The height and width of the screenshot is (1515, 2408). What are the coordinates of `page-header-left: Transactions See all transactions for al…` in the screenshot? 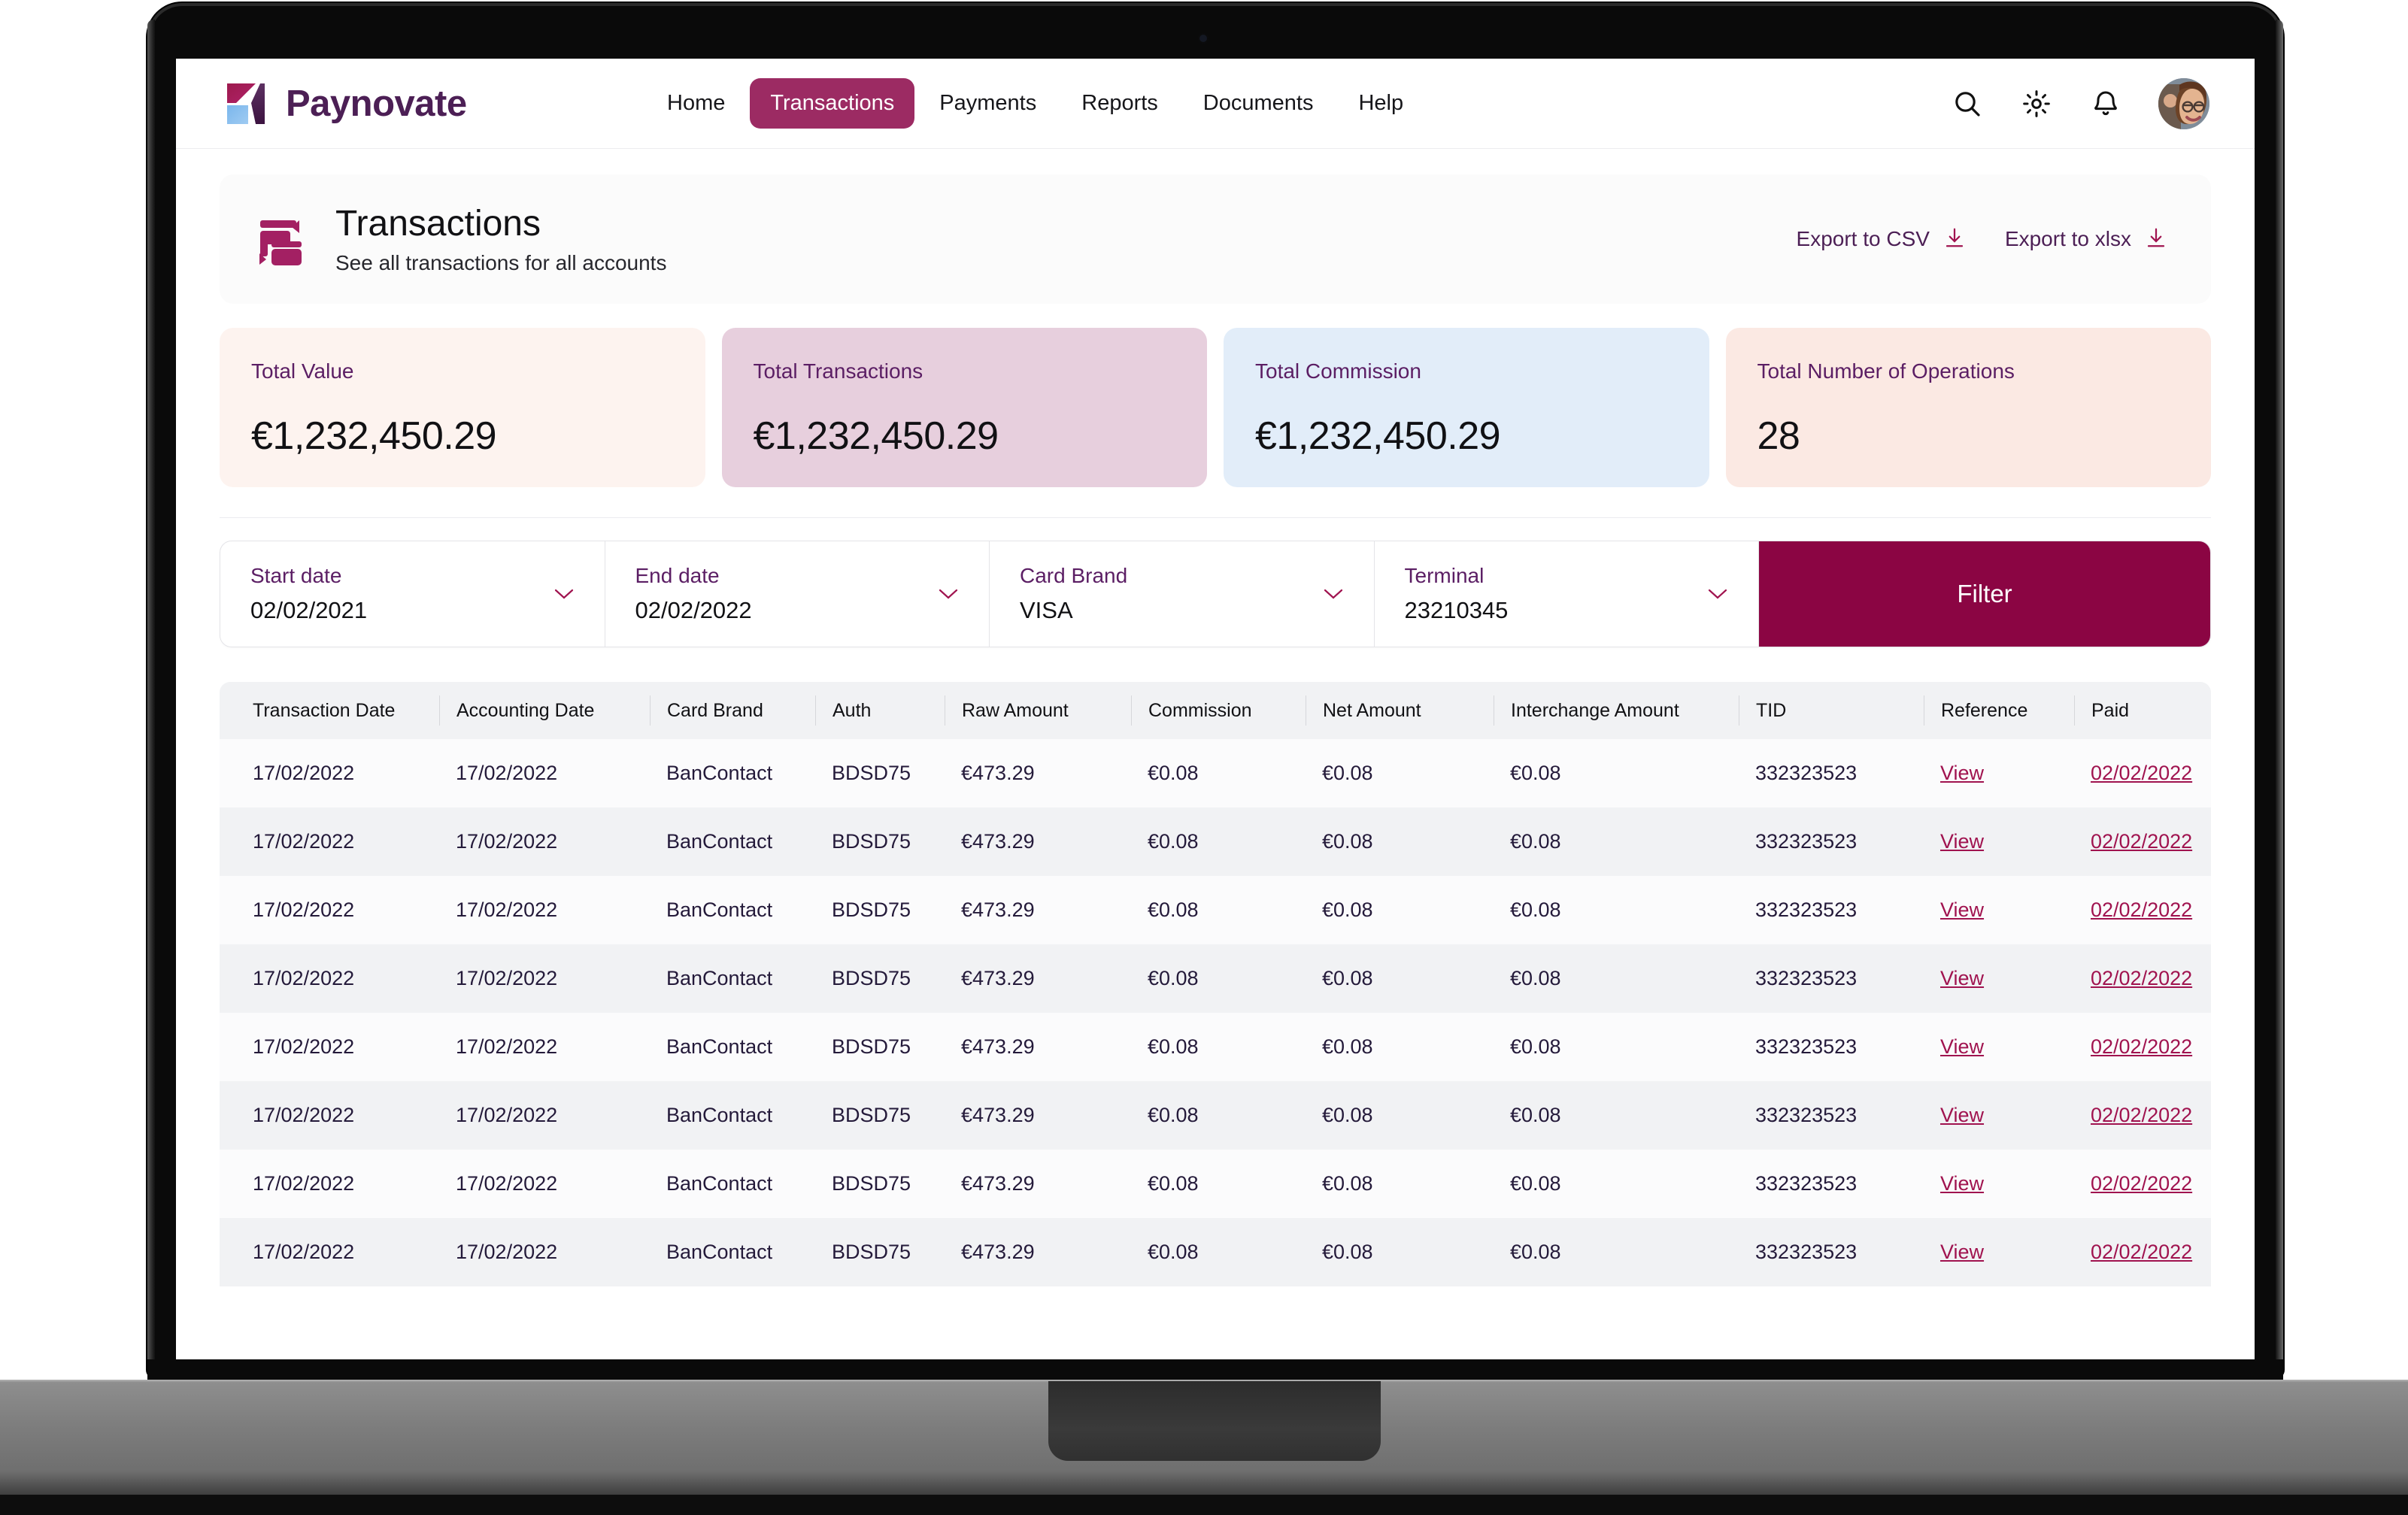 It's located at (460, 239).